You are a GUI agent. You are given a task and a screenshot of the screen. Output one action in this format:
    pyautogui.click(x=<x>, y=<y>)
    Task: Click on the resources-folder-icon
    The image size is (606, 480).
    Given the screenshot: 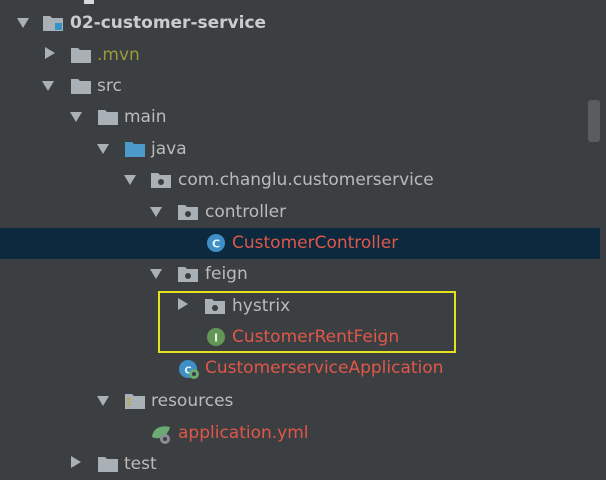 What is the action you would take?
    pyautogui.click(x=135, y=401)
    